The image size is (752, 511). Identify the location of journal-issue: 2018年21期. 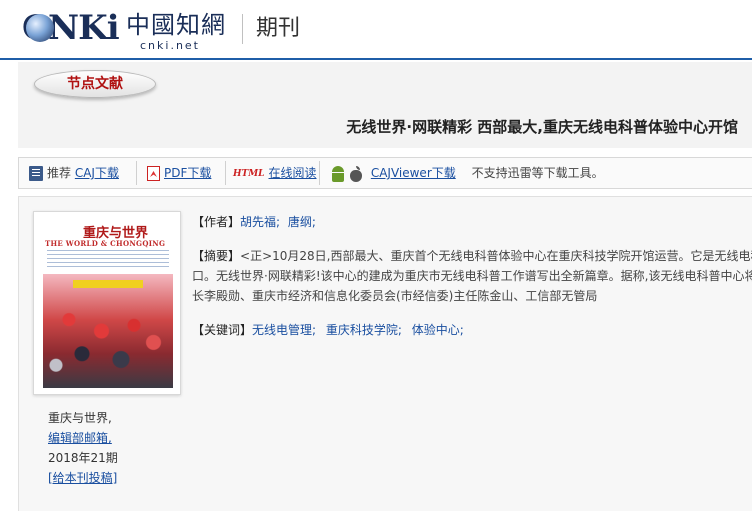
(83, 458).